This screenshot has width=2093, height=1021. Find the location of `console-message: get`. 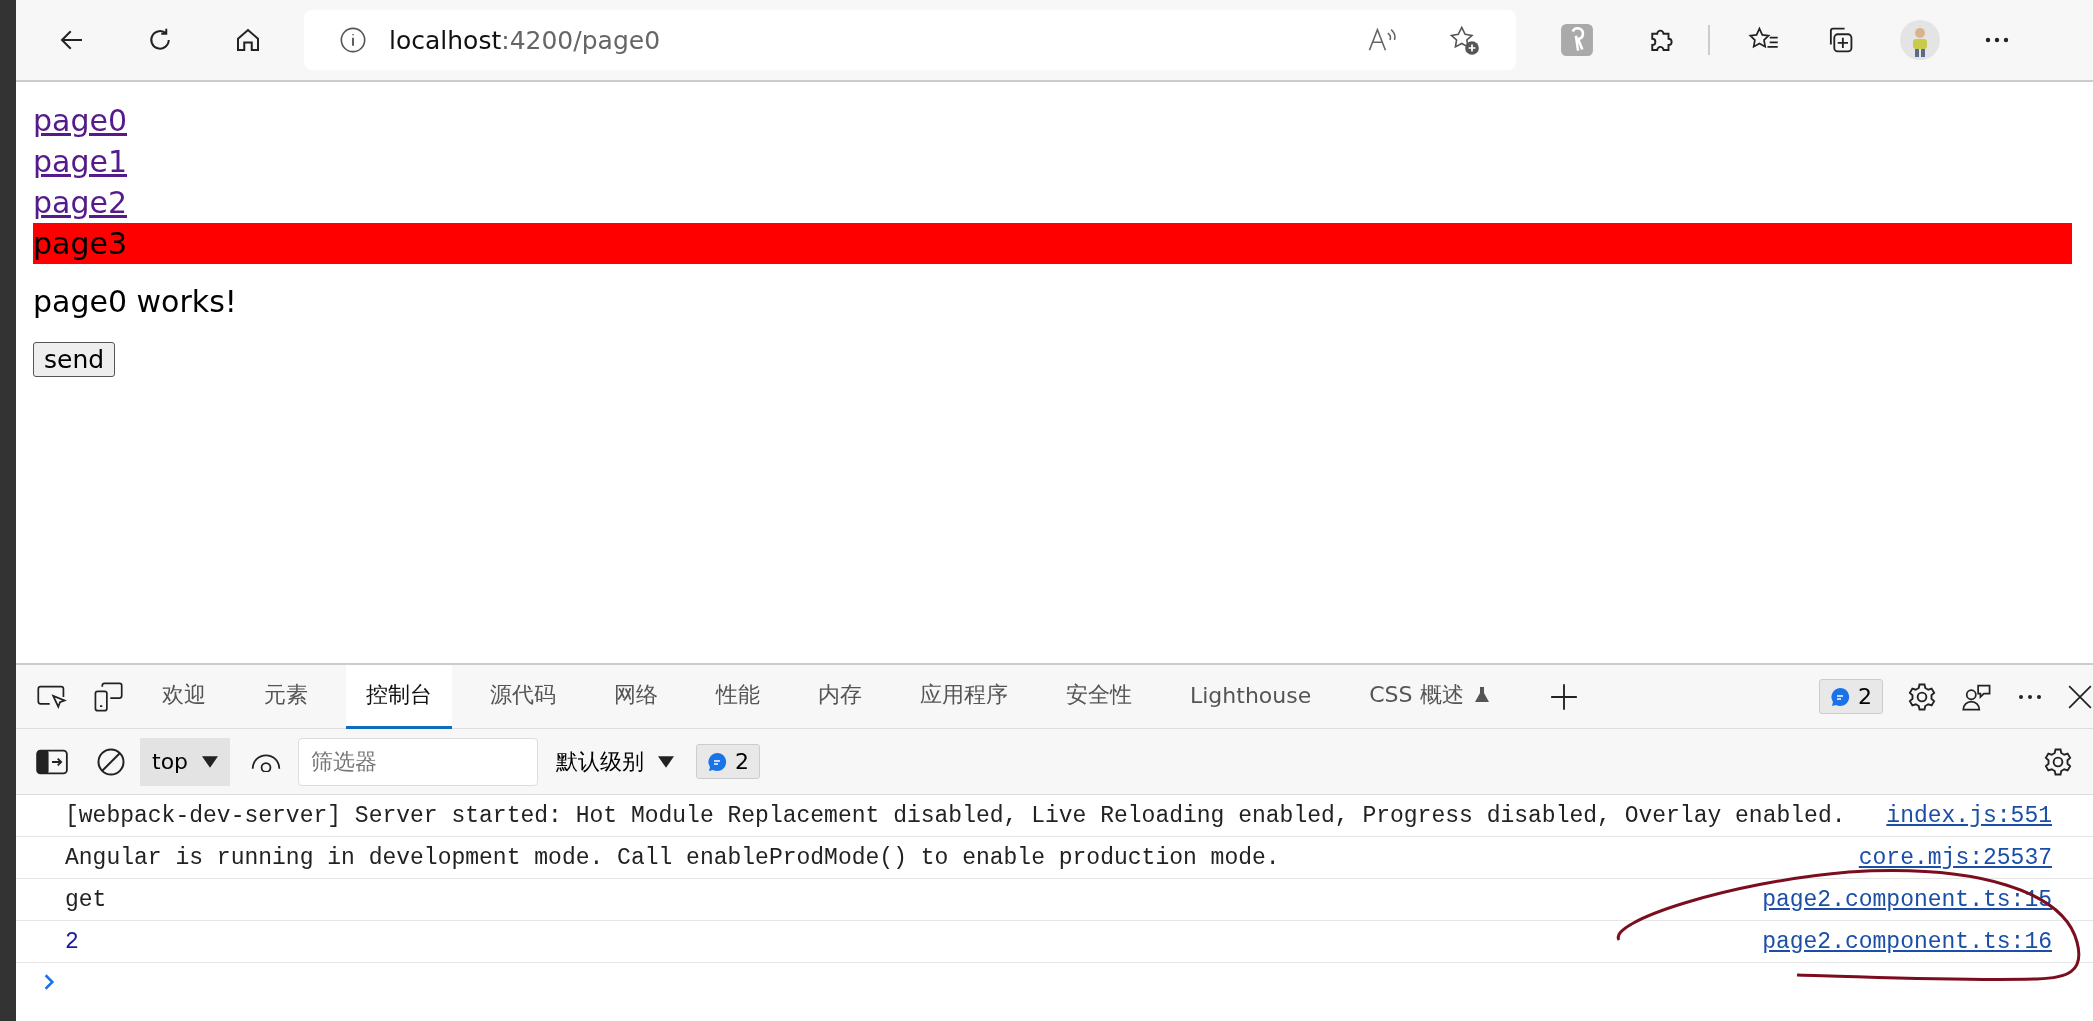

console-message: get is located at coordinates (86, 899).